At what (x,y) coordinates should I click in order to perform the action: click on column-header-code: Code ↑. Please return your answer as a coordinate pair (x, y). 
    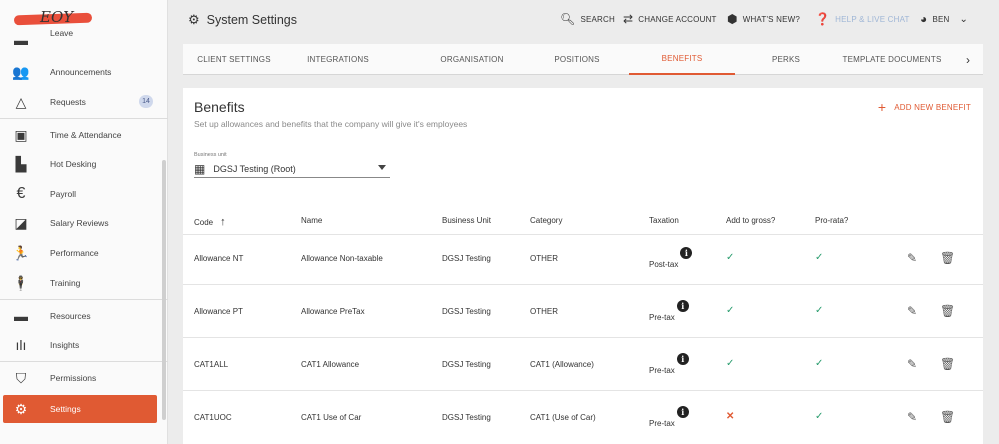
    Looking at the image, I should click on (210, 222).